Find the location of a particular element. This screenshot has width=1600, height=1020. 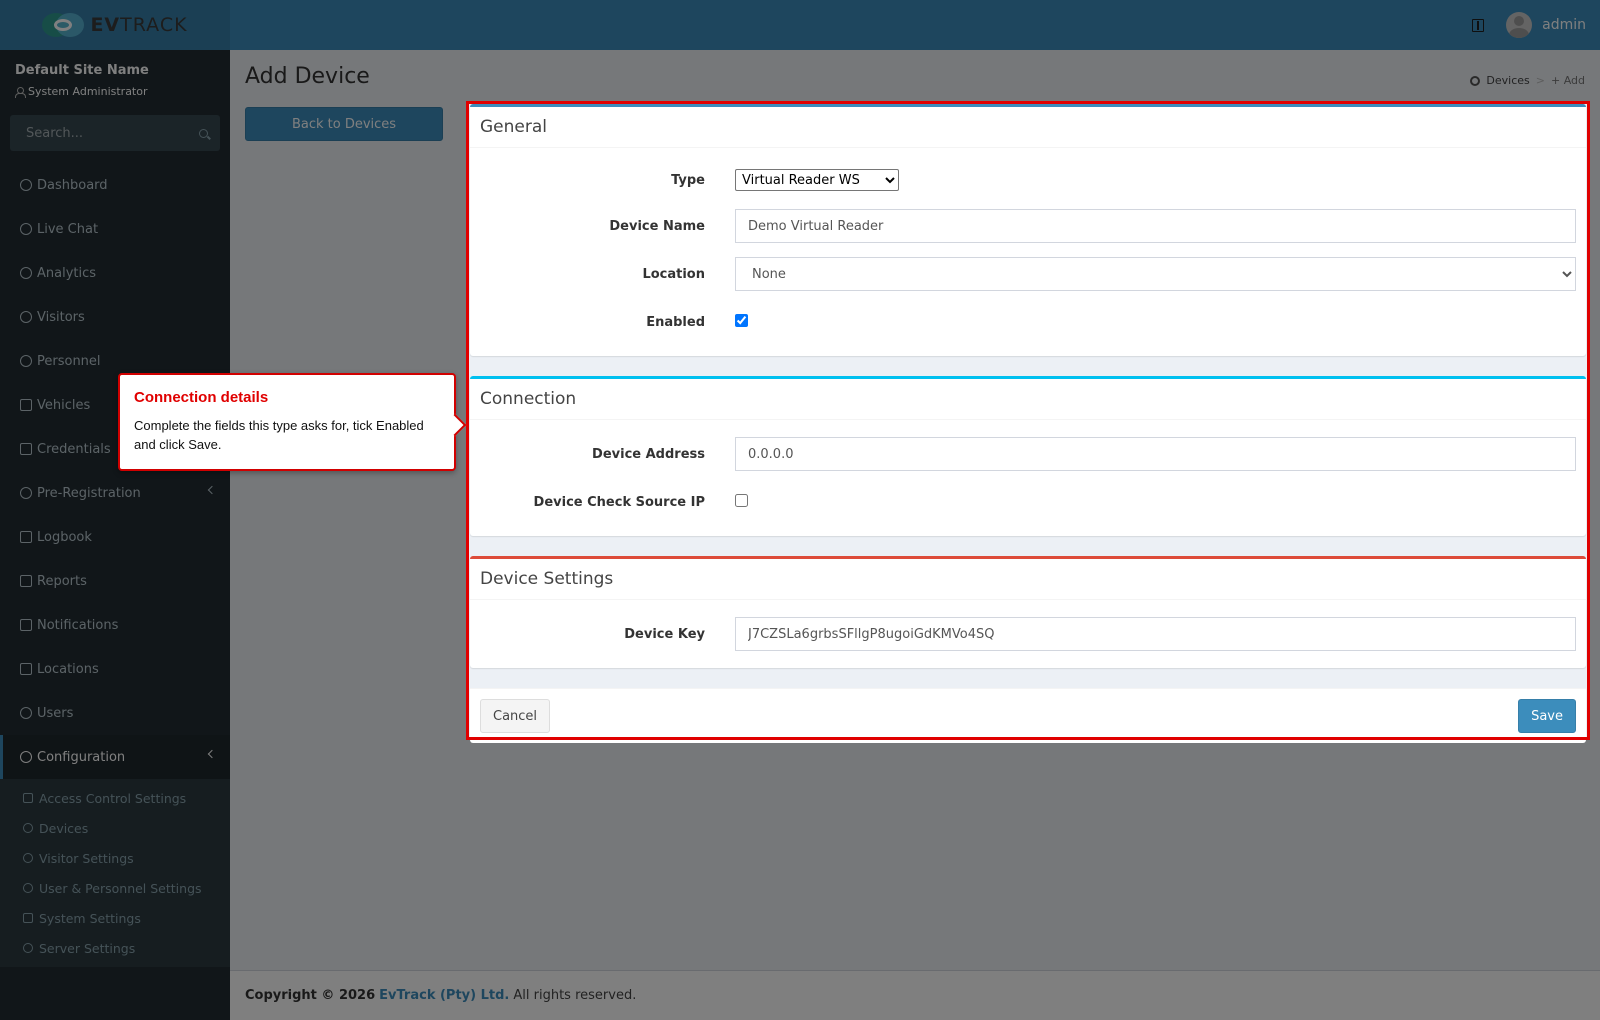

submenu-item-system-settings: System Settings is located at coordinates (115, 918).